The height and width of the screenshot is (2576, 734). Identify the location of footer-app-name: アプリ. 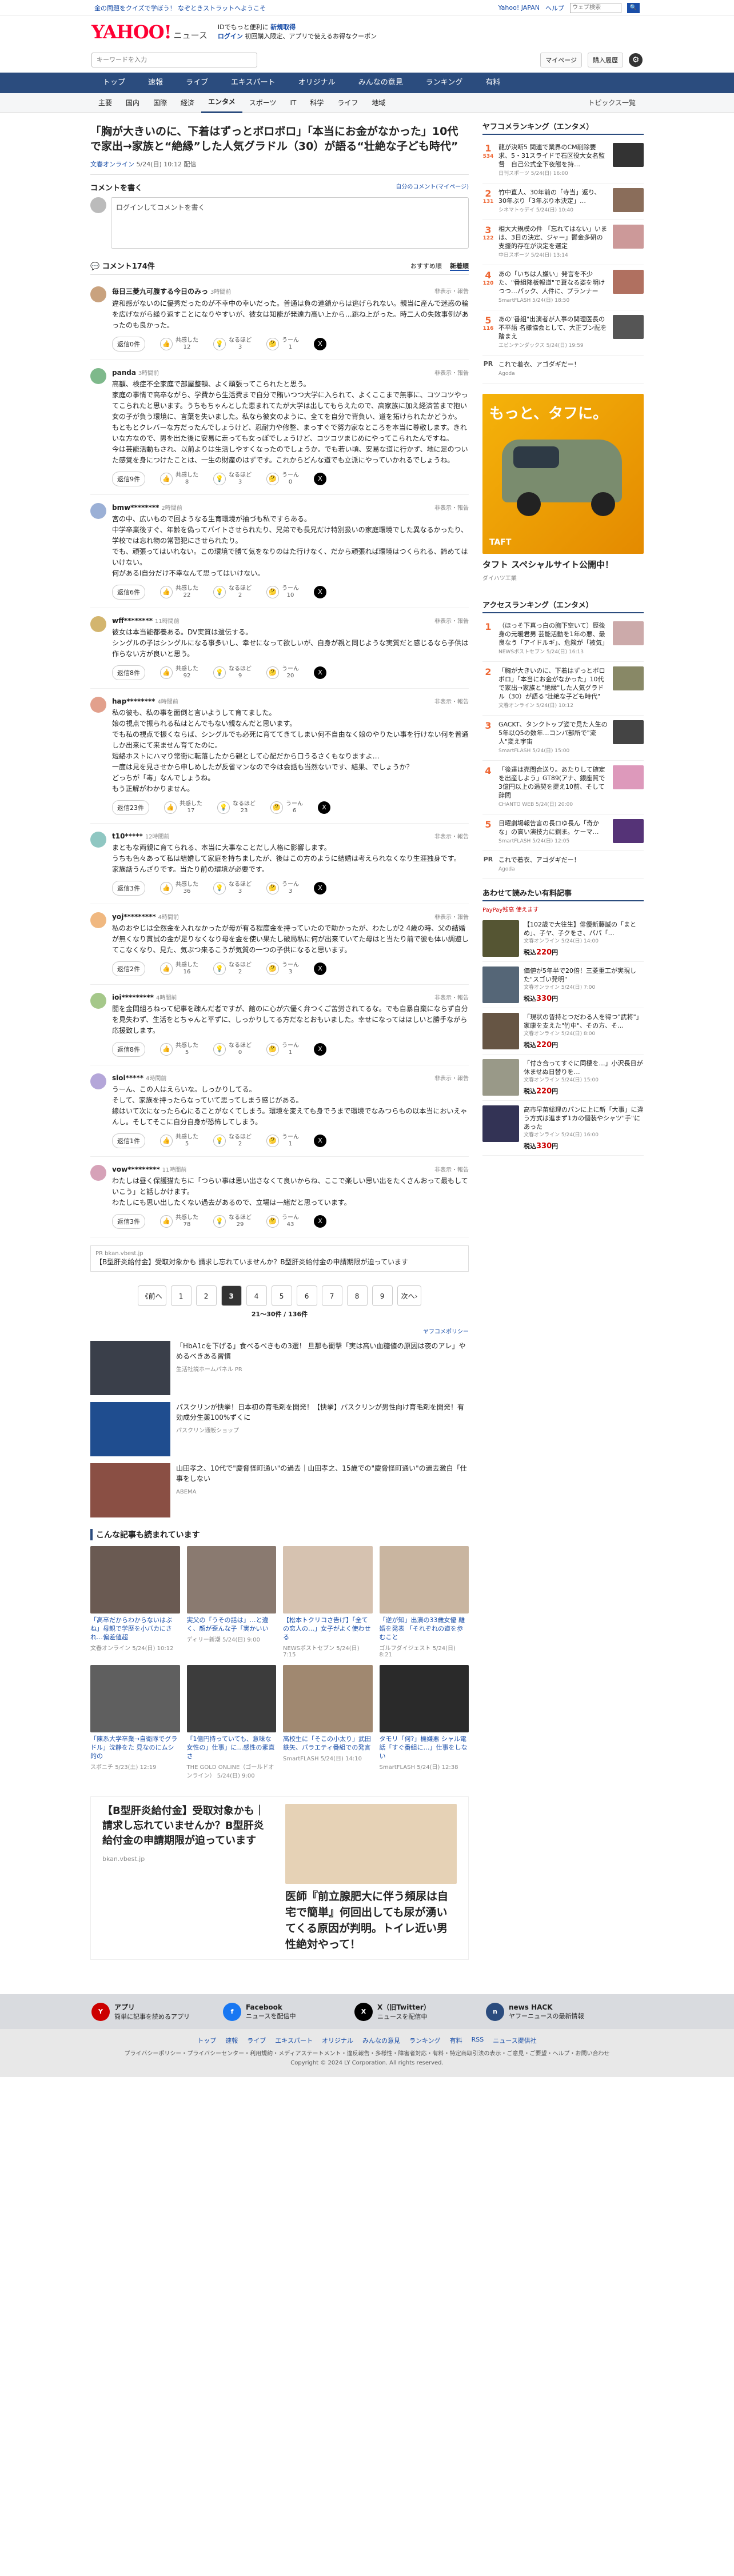
(152, 2007).